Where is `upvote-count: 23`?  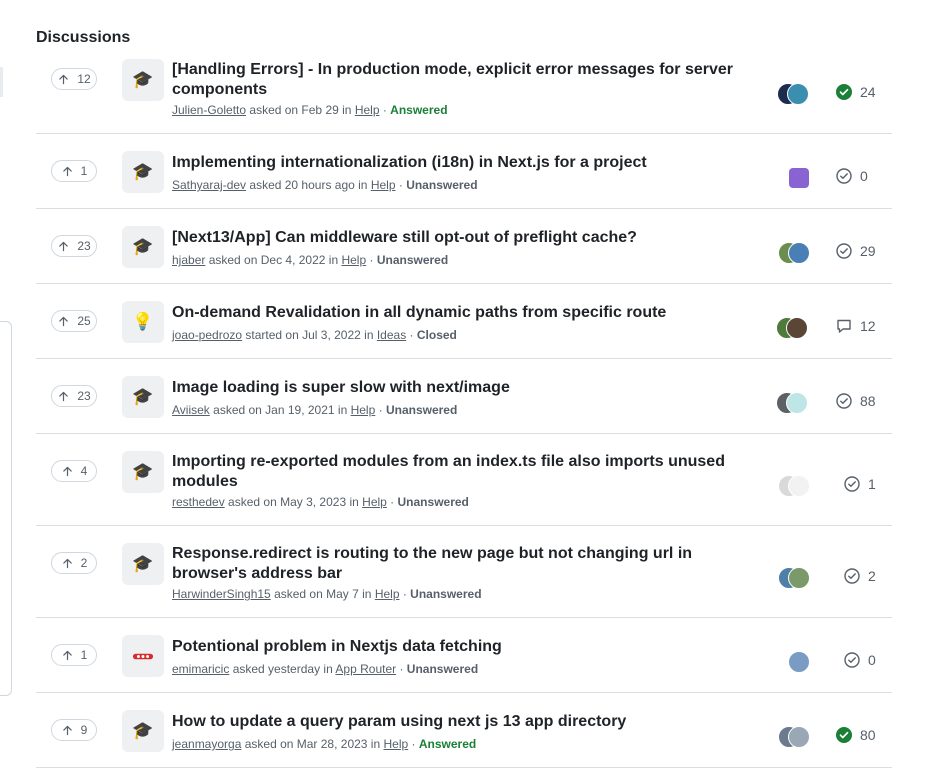
upvote-count: 23 is located at coordinates (84, 246).